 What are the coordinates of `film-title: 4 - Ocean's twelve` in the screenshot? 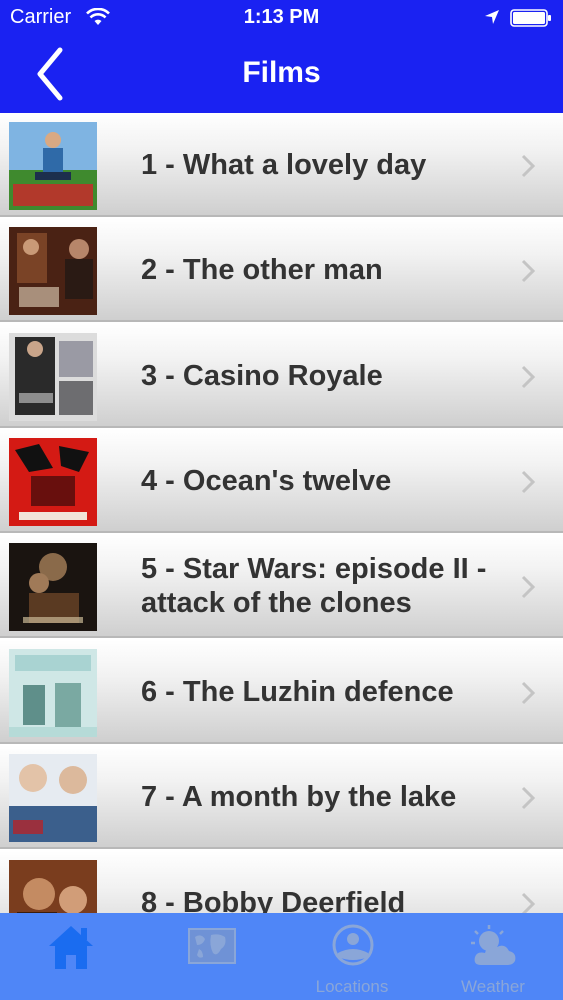 It's located at (266, 481).